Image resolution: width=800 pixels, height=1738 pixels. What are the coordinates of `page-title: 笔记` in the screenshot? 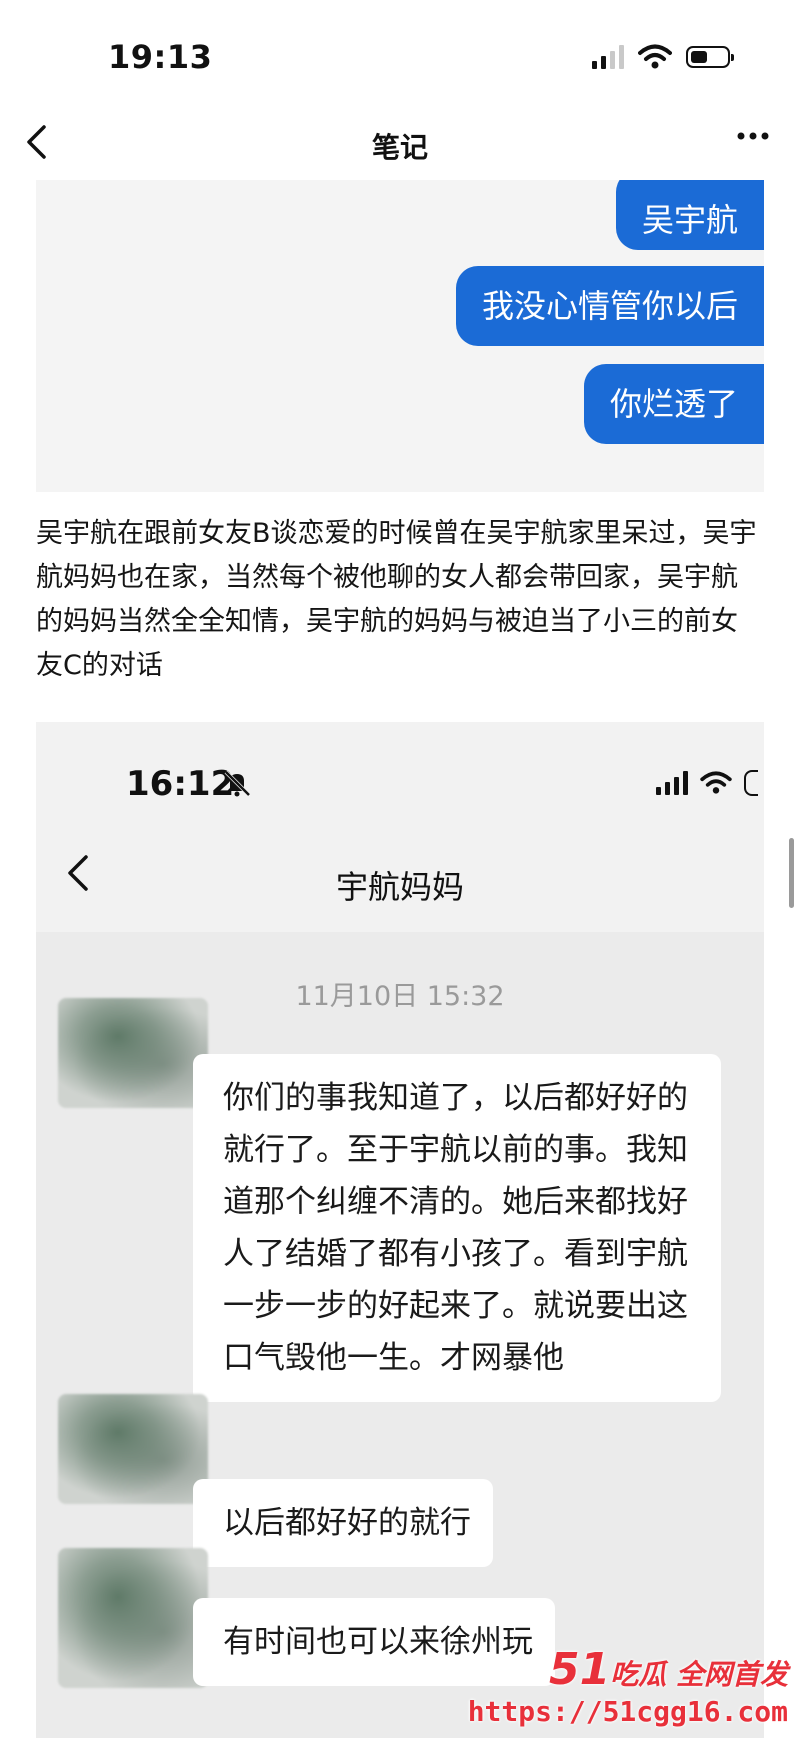 It's located at (399, 147).